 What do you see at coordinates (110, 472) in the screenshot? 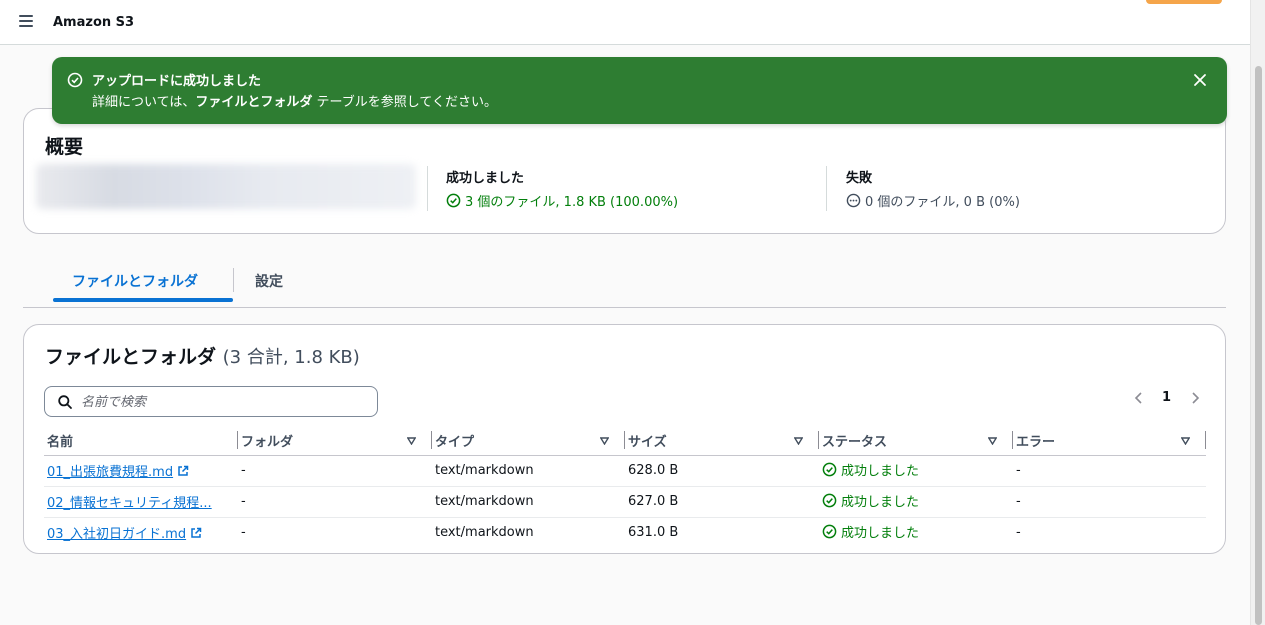
I see `file-link-text: 01_出張旅費規程.md` at bounding box center [110, 472].